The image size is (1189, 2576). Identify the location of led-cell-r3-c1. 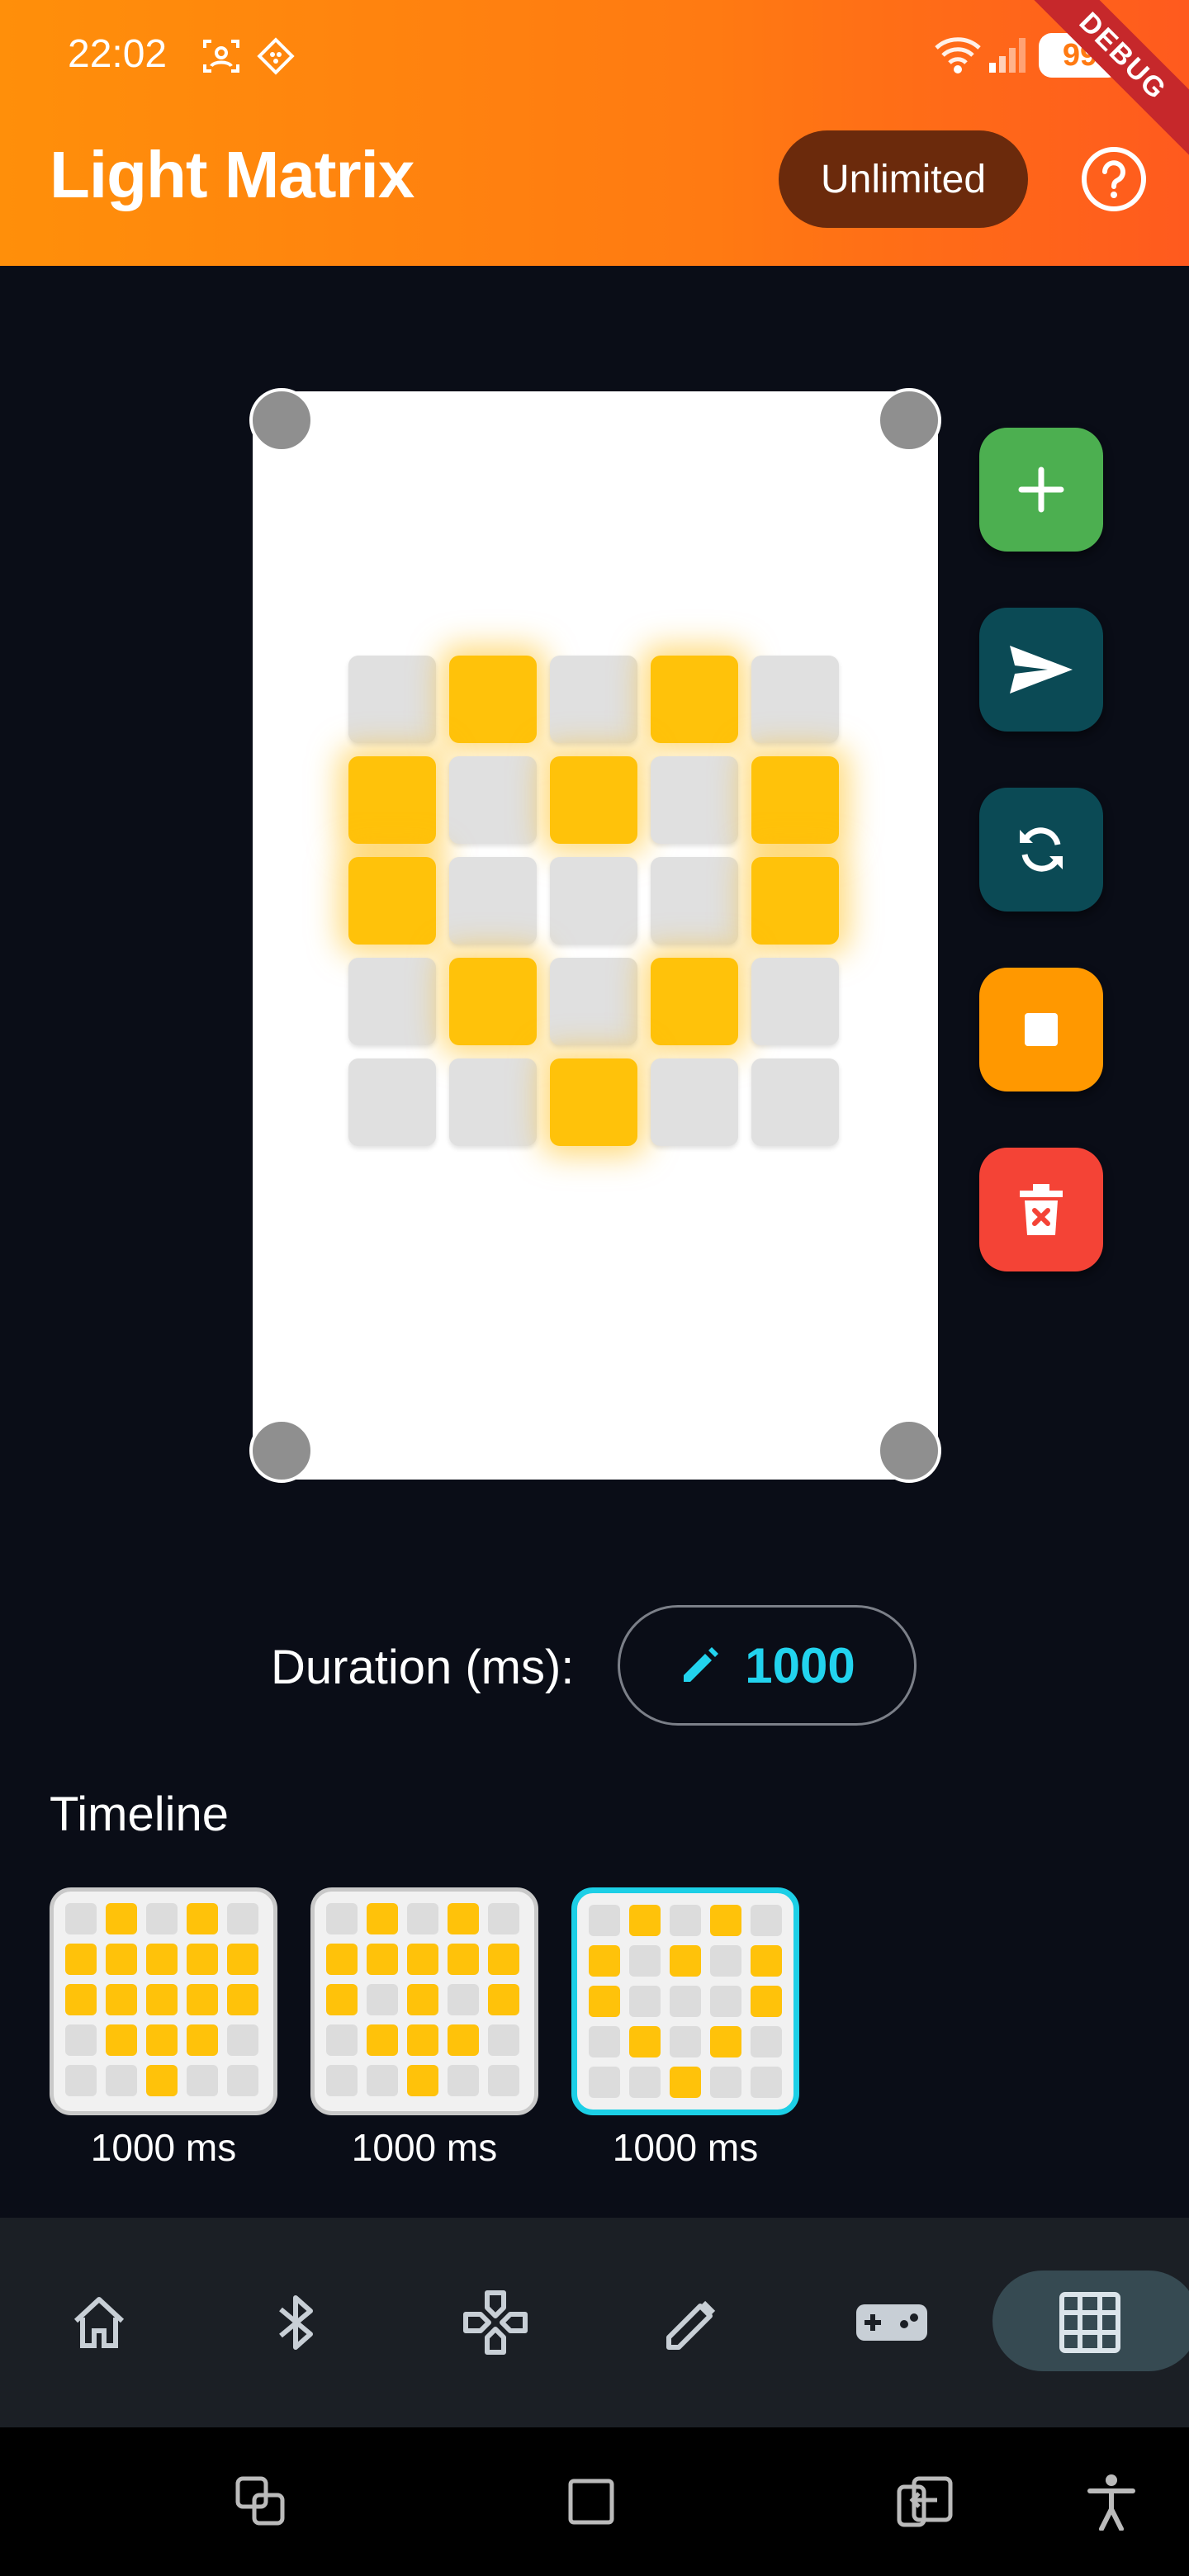
(493, 1001).